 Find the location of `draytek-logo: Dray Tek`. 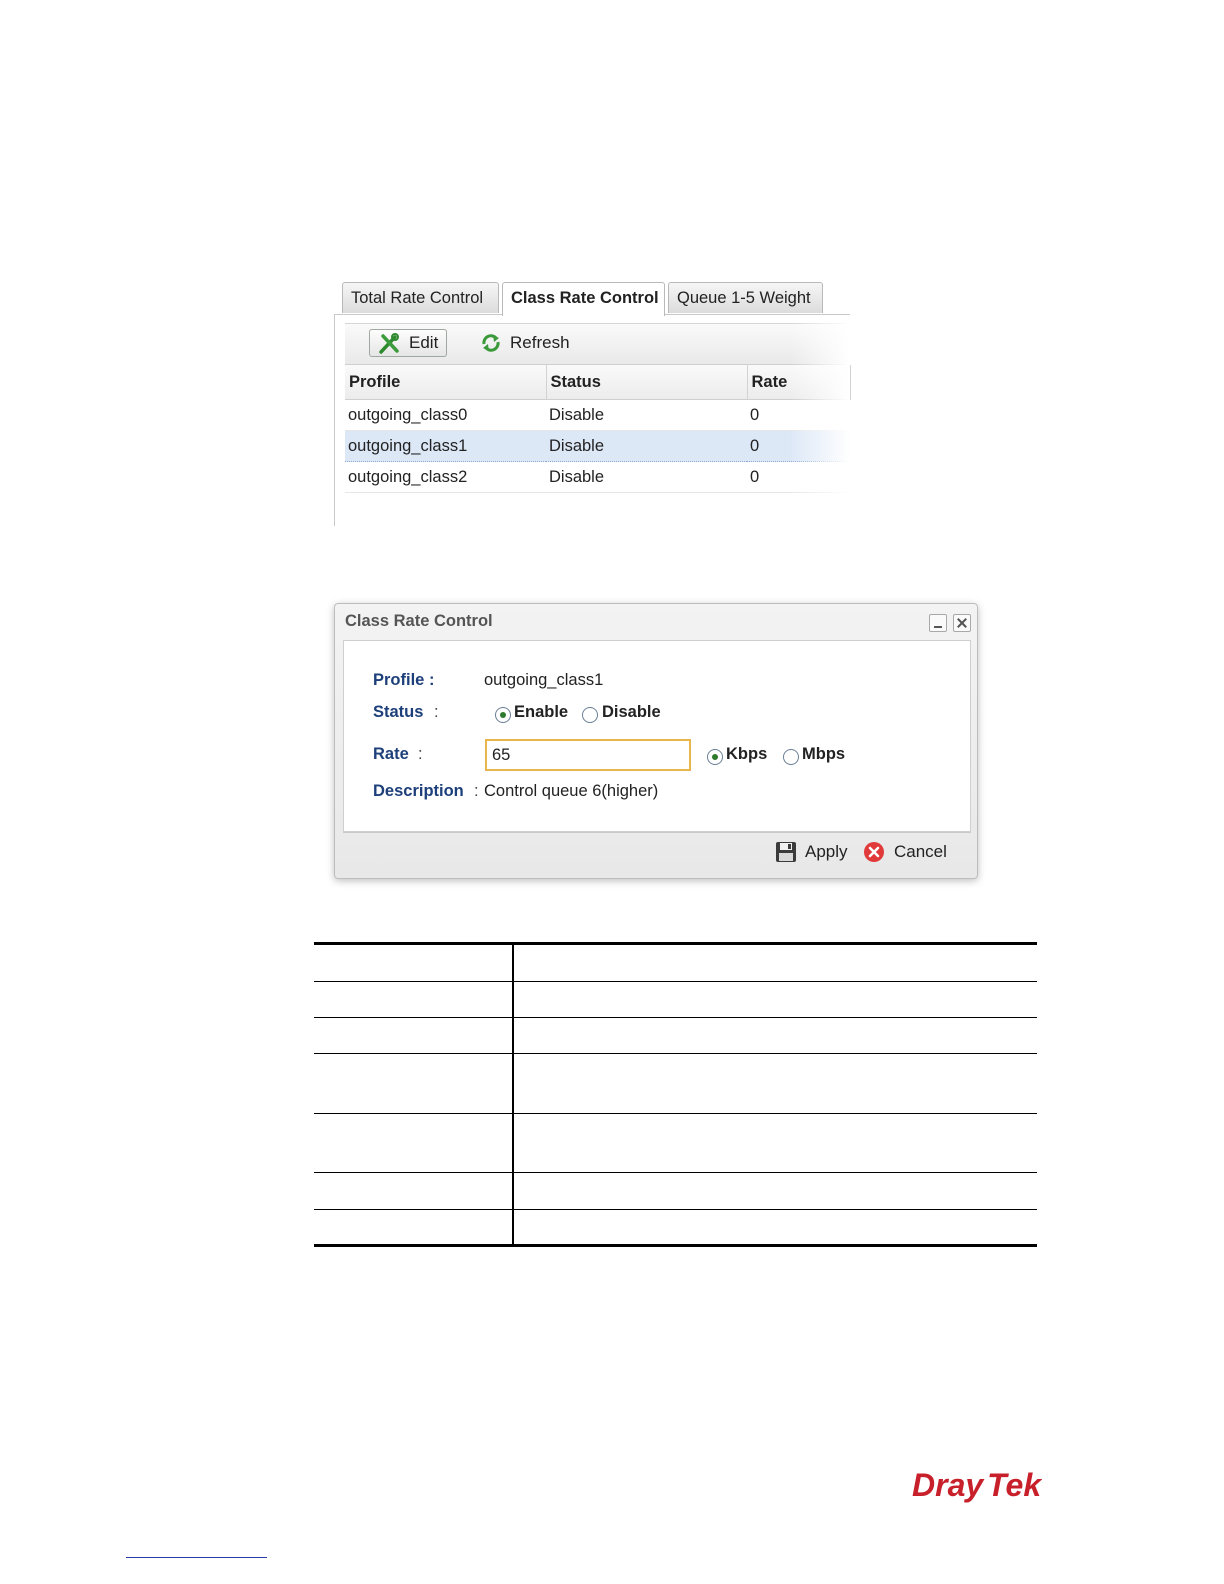

draytek-logo: Dray Tek is located at coordinates (977, 1485).